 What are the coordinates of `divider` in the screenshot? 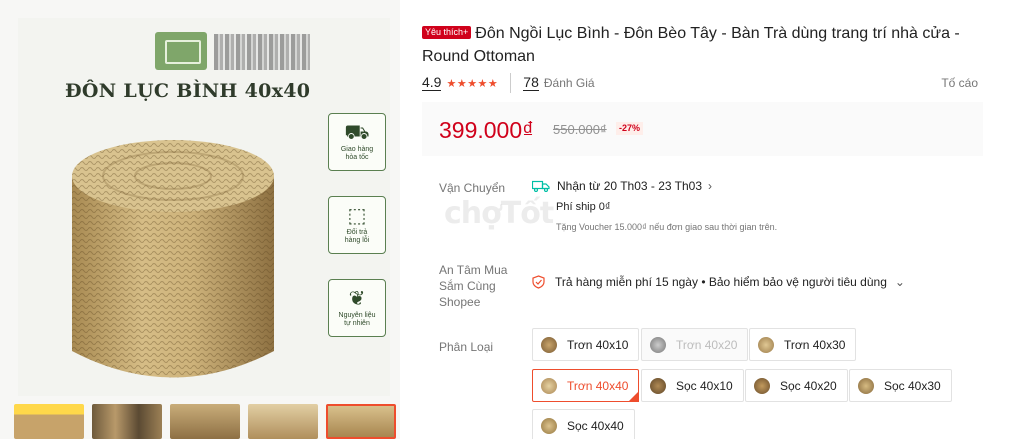 It's located at (511, 83).